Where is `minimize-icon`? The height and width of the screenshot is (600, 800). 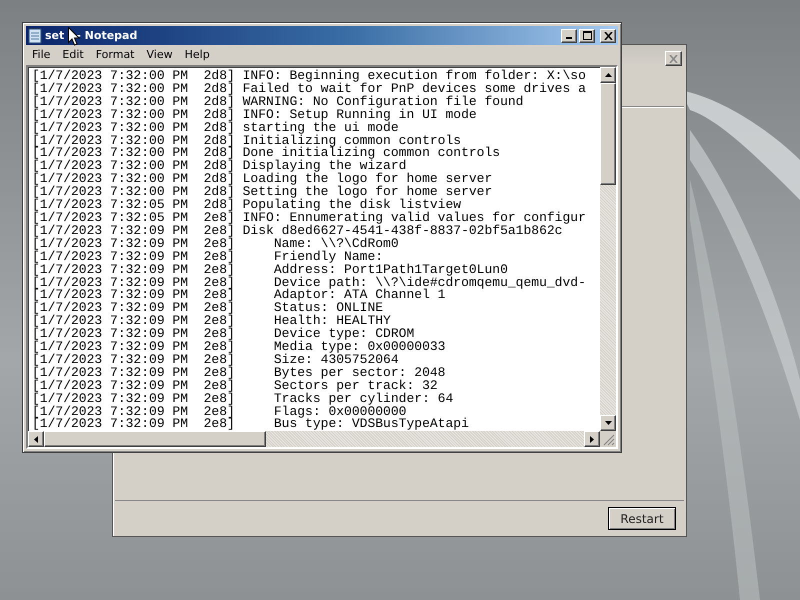
minimize-icon is located at coordinates (569, 37).